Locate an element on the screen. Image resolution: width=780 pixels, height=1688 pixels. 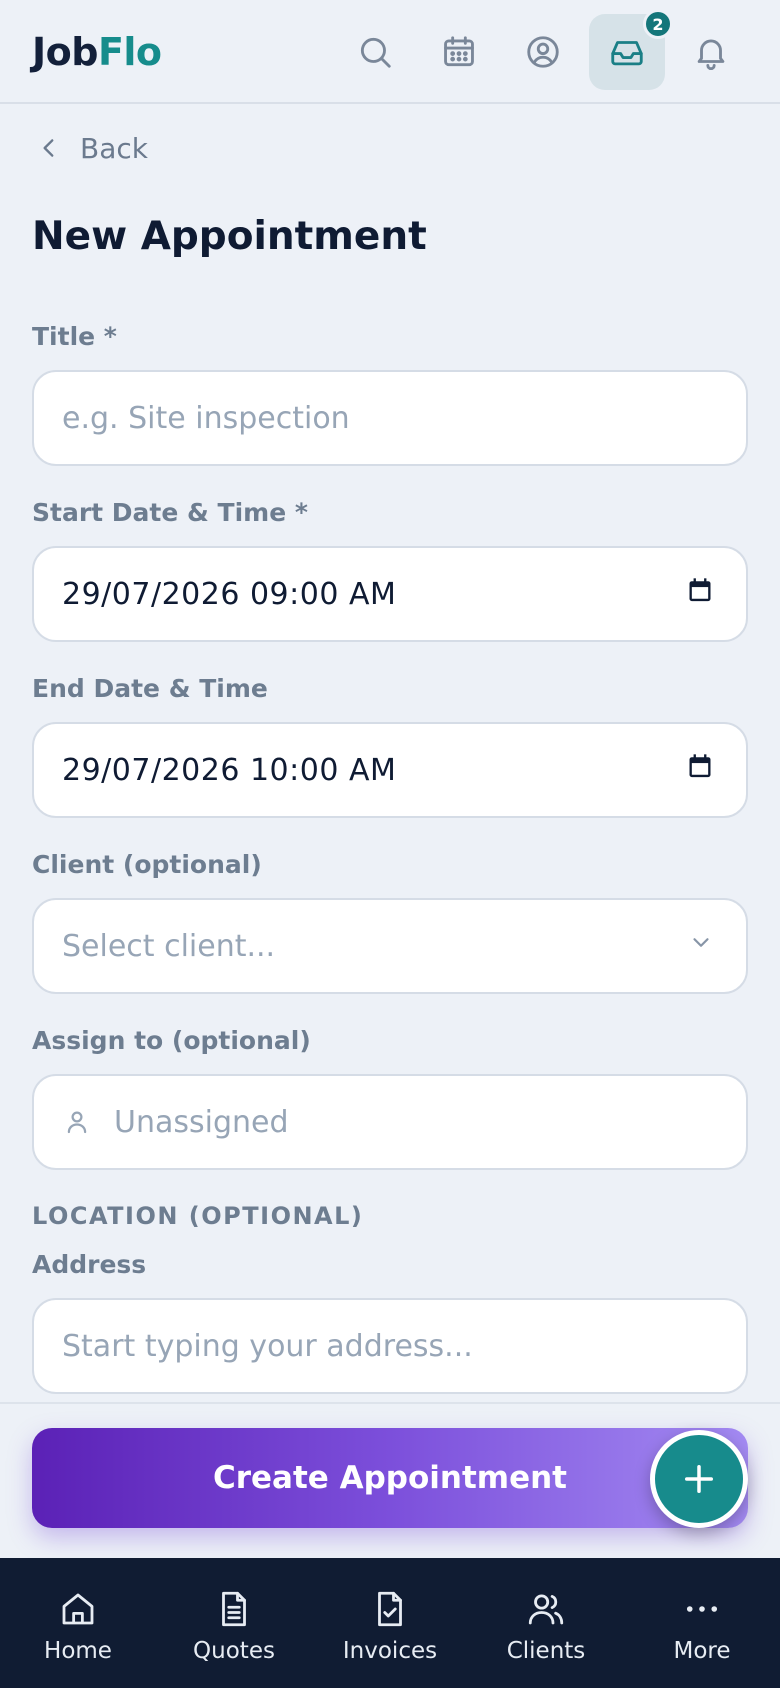
add-fab-button is located at coordinates (699, 1479).